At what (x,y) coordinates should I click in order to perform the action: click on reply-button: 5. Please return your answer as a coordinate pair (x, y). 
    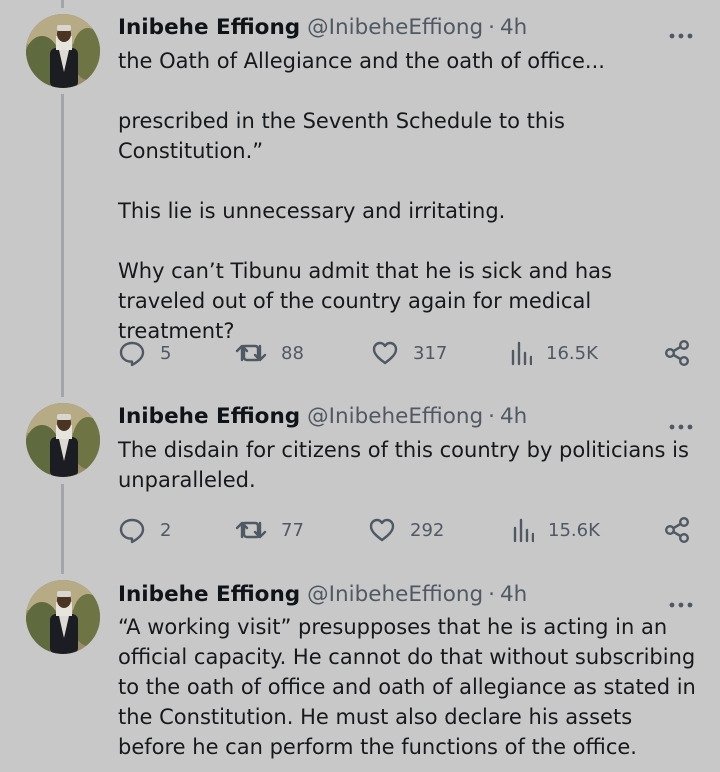
    Looking at the image, I should click on (144, 353).